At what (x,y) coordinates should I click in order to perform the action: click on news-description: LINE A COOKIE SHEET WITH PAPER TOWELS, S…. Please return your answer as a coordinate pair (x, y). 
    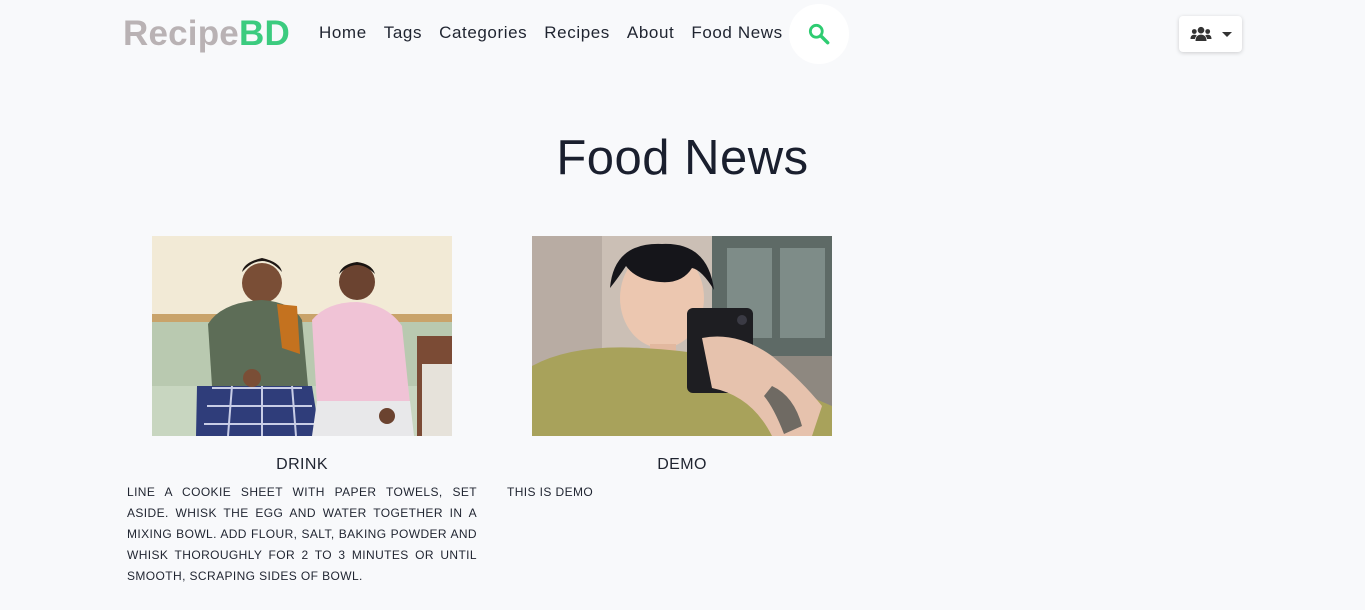
    Looking at the image, I should click on (302, 534).